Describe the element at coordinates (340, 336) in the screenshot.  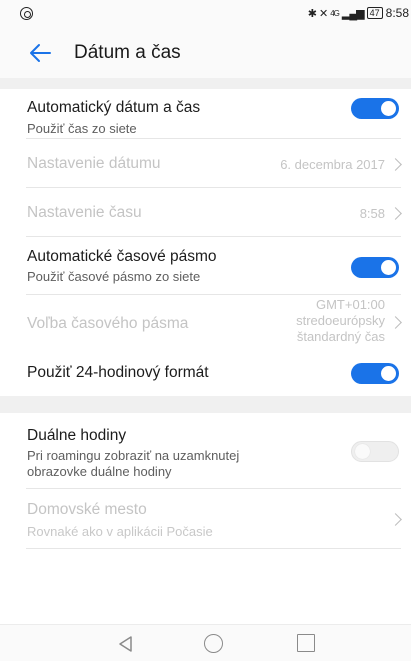
I see `timezone-value-line3: štandardný čas` at that location.